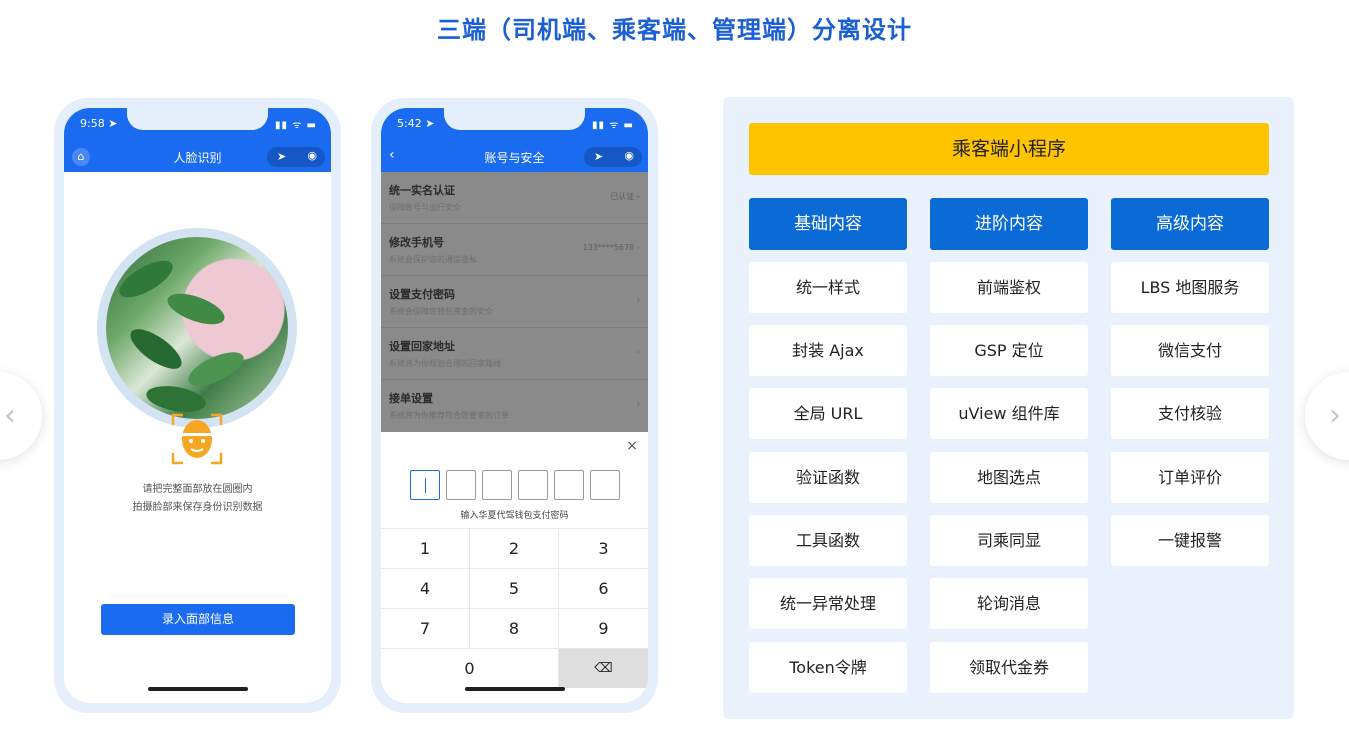  What do you see at coordinates (514, 250) in the screenshot?
I see `settings-item-phone: 修改手机号 系统会保护您的通信隐私 133****5678 ›` at bounding box center [514, 250].